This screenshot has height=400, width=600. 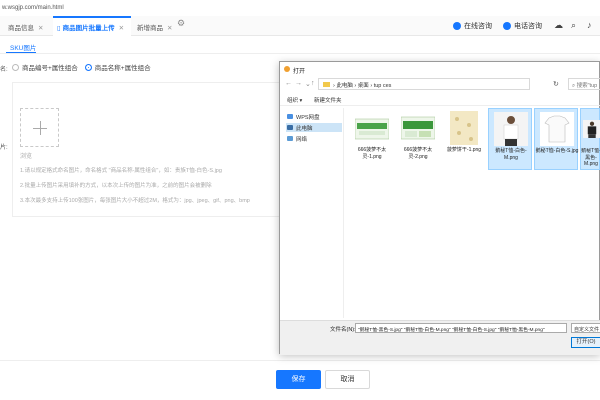 I want to click on phone-consult-button: 电话咨询, so click(x=522, y=26).